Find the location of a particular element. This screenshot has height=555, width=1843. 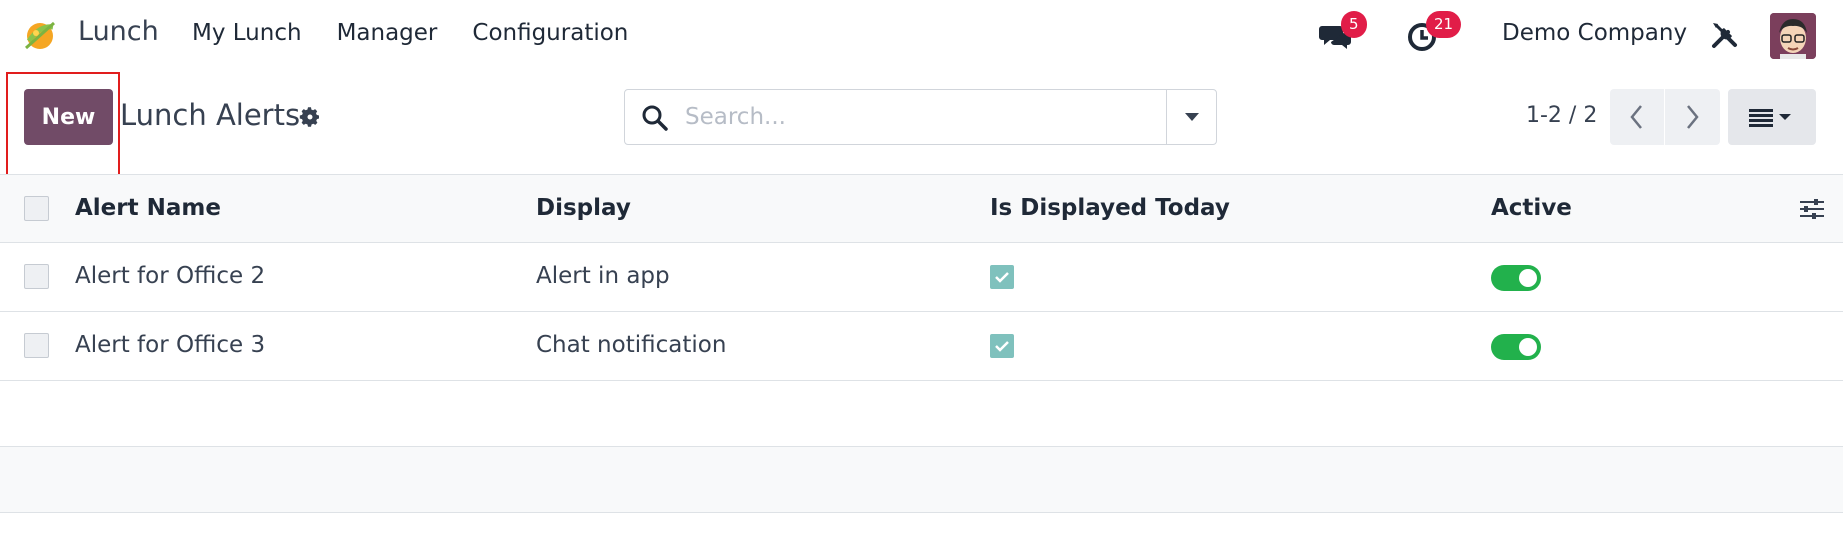

avatar-image is located at coordinates (1793, 36).